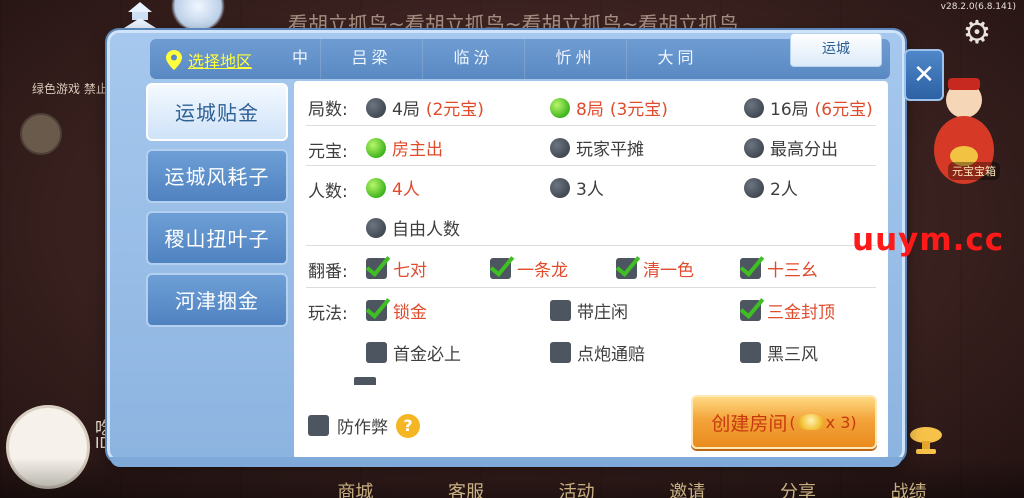 The image size is (1024, 498). I want to click on fan-option-yitiaolong: 一条龙, so click(529, 268).